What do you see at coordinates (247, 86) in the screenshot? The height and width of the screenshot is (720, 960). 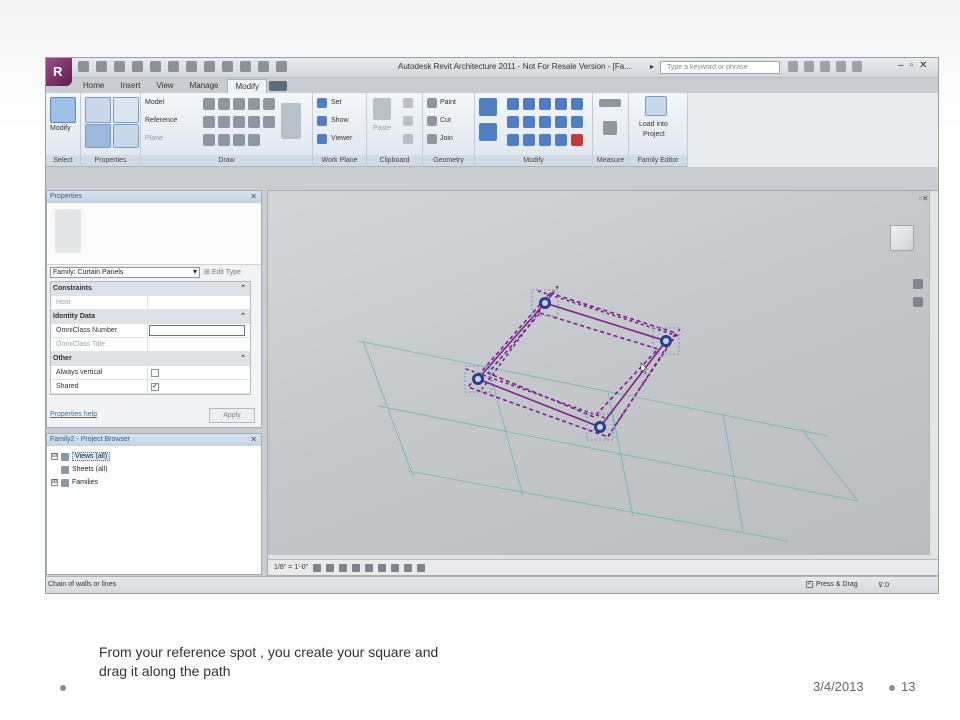 I see `tab-modify: Modify` at bounding box center [247, 86].